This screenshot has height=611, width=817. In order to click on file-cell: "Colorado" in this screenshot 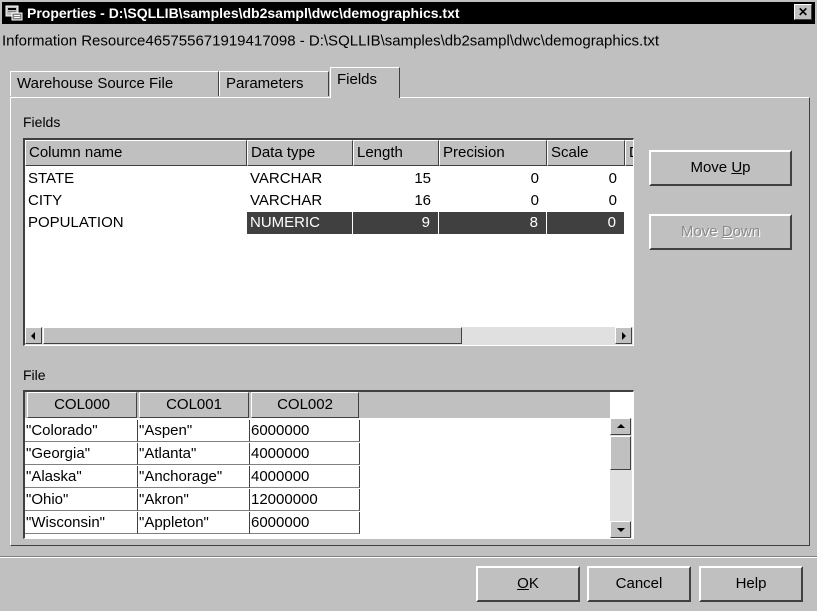, I will do `click(81, 431)`.